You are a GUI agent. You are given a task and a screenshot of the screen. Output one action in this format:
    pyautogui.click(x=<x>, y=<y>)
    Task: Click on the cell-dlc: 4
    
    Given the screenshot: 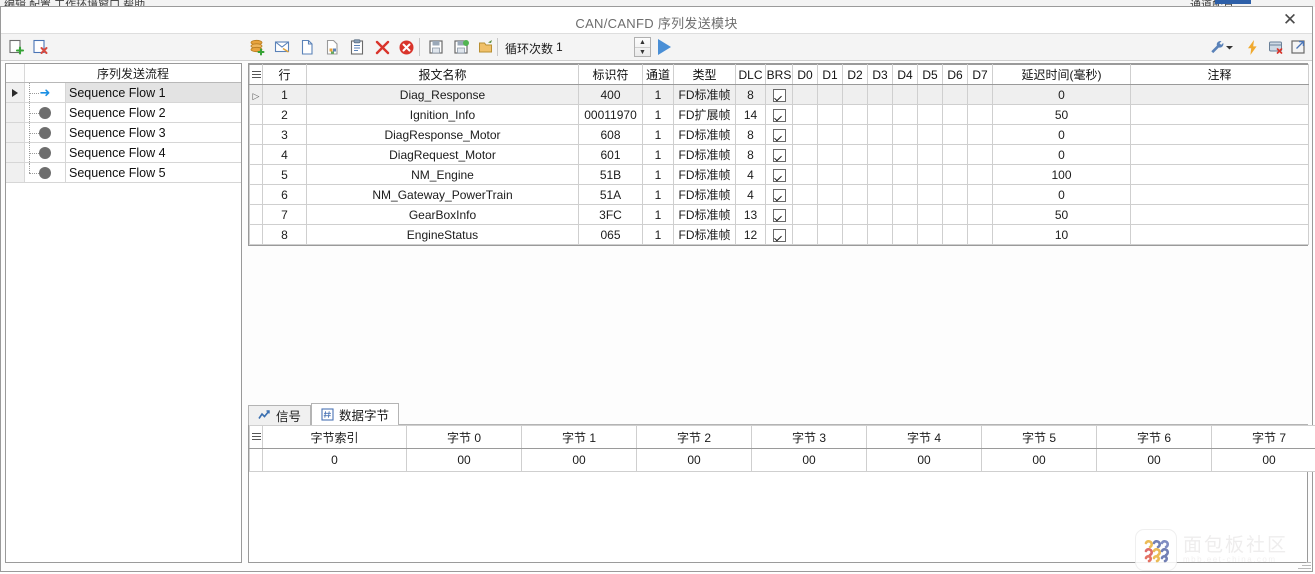 What is the action you would take?
    pyautogui.click(x=750, y=174)
    